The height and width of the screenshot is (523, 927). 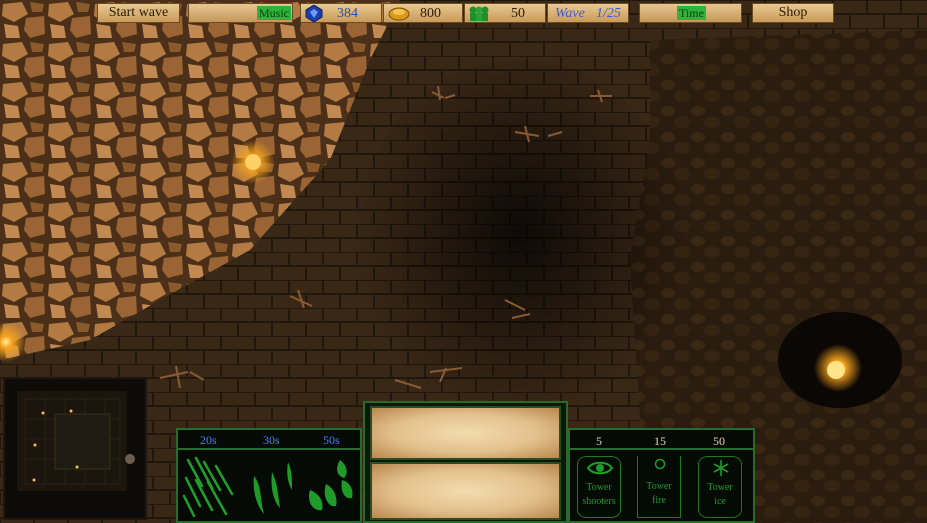 I want to click on minimap, so click(x=75, y=448).